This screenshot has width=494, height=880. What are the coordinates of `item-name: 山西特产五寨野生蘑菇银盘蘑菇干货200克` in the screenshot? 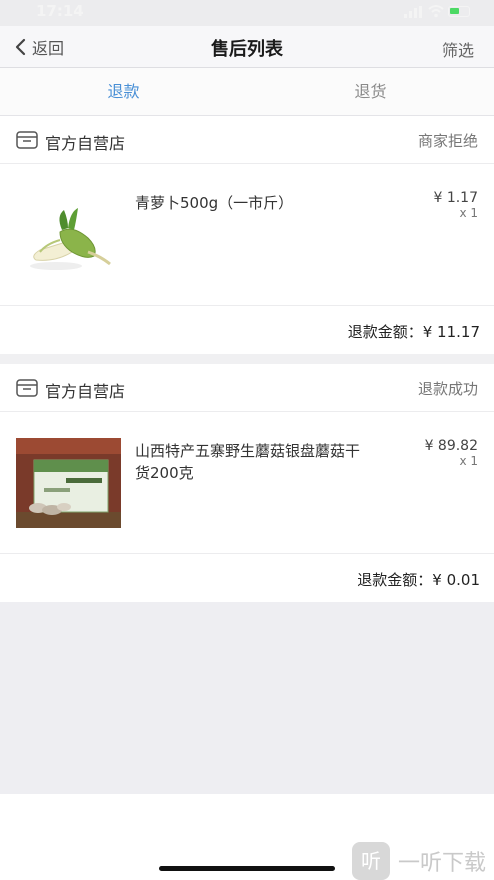 It's located at (248, 462).